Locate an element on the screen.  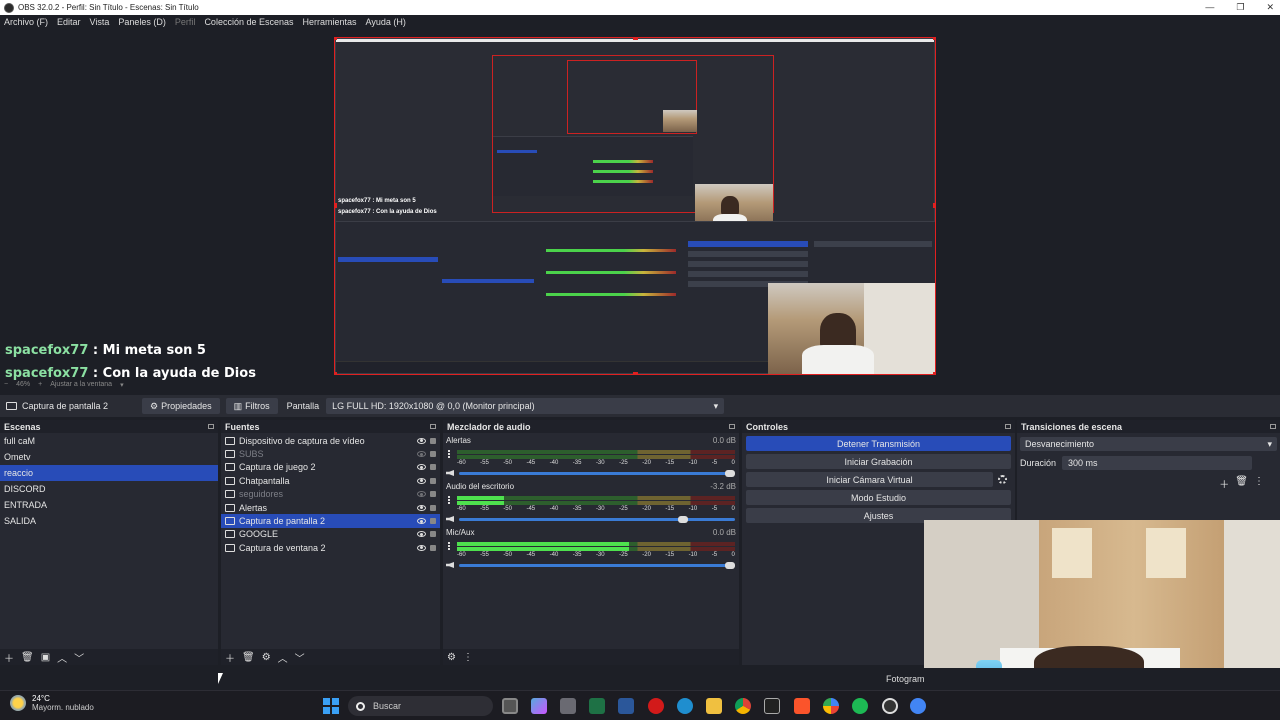
scene-item-active: reaccio is located at coordinates (109, 473).